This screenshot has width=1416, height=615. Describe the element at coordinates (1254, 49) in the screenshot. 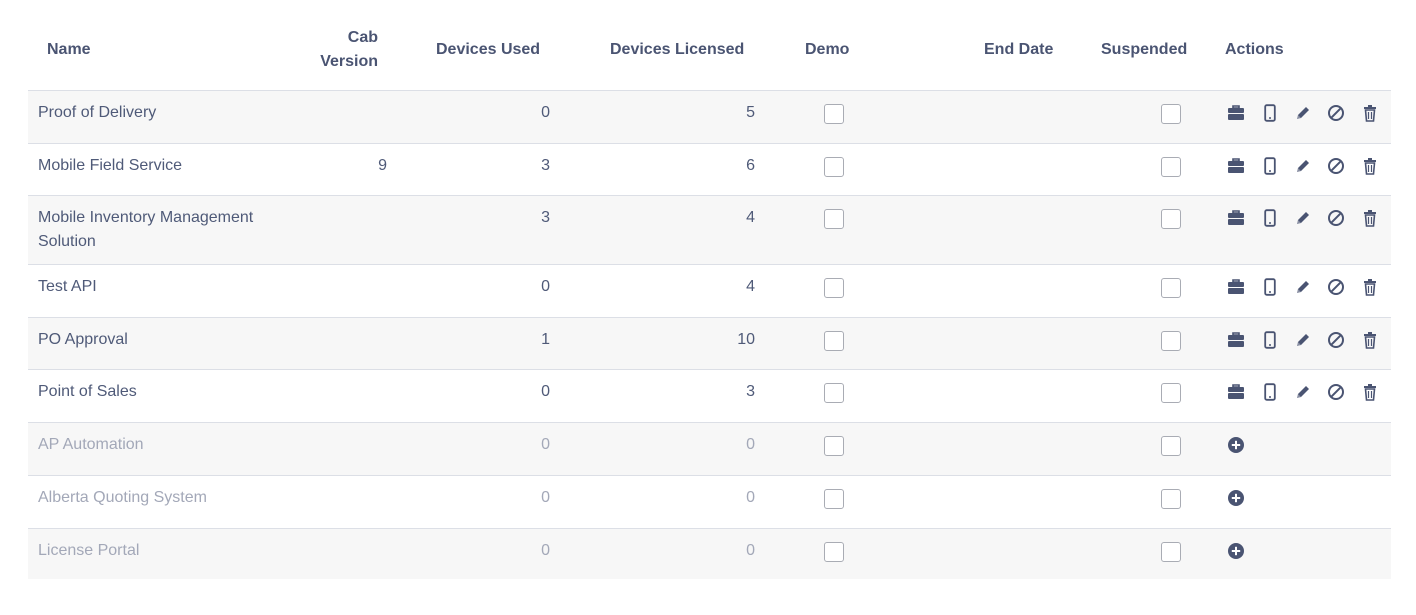

I see `header-actions: Actions` at that location.